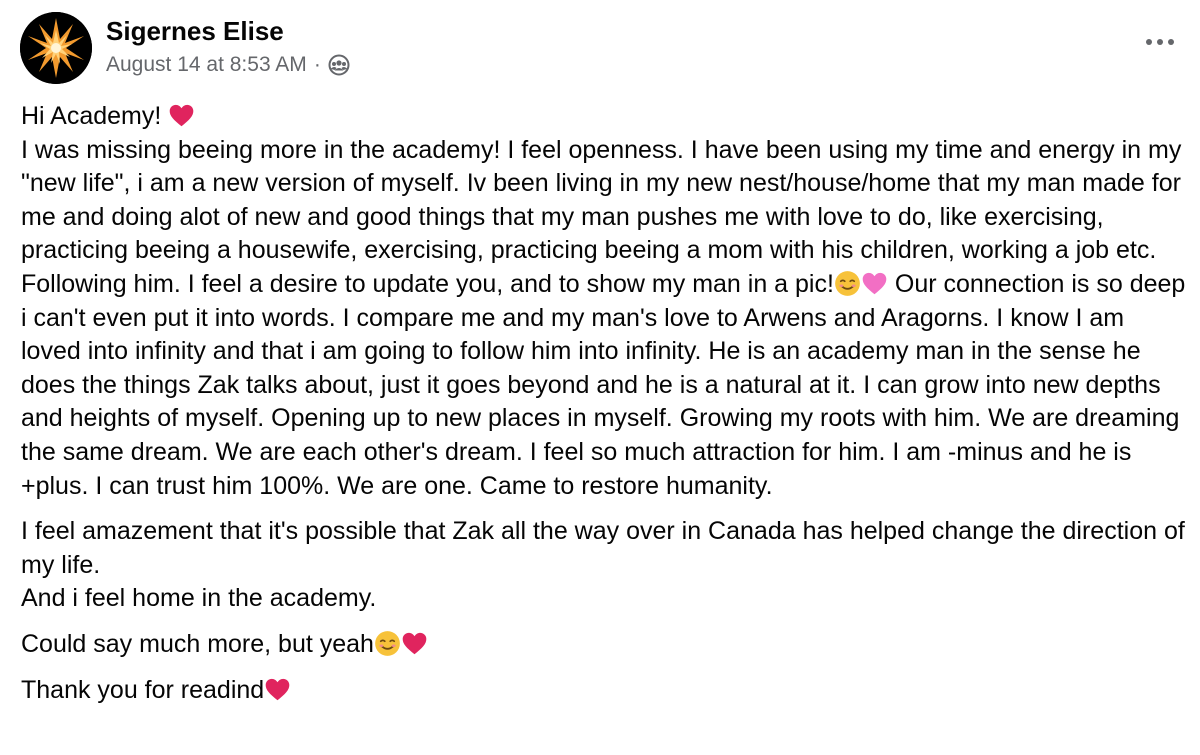 This screenshot has width=1200, height=755. I want to click on more-horizontal-icon, so click(1160, 42).